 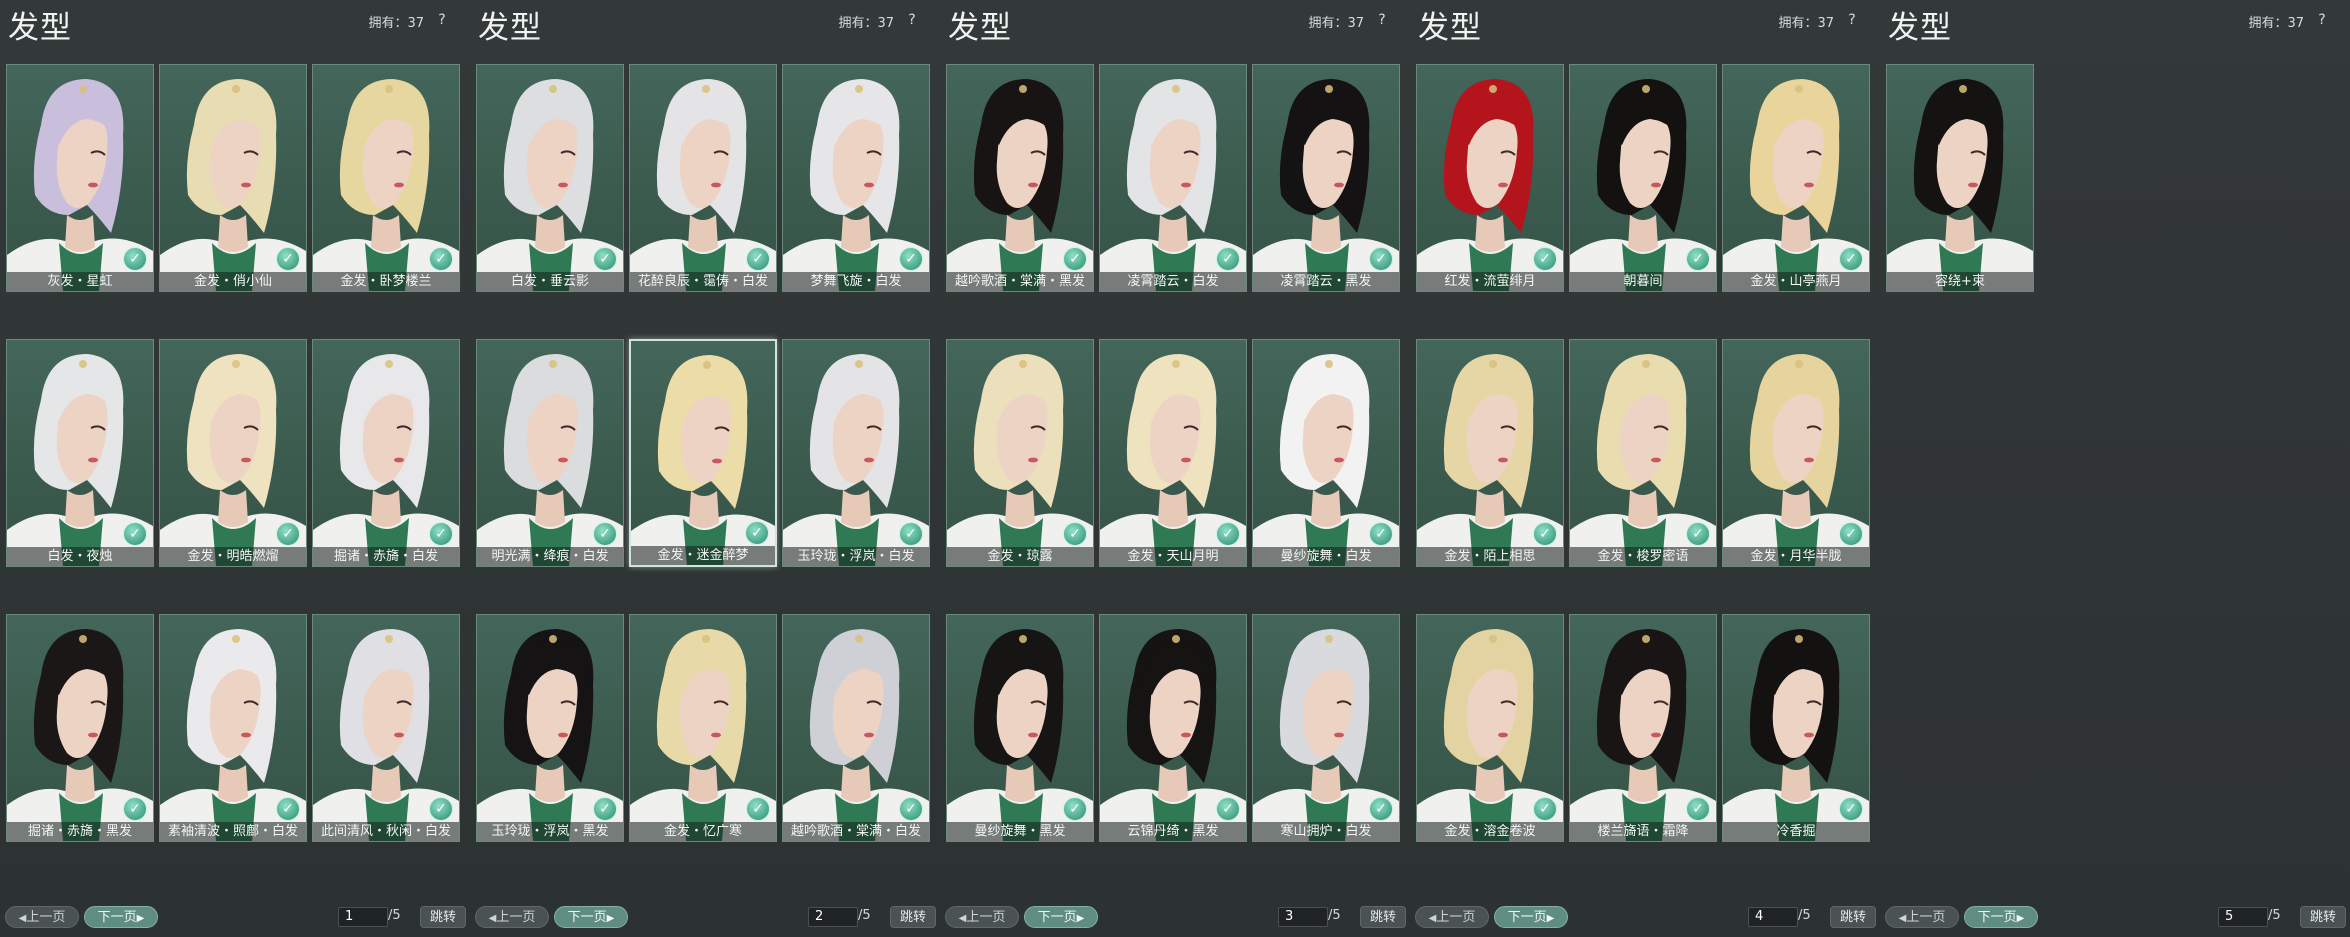 I want to click on hairstyle-card: 容绕+束, so click(x=1960, y=178).